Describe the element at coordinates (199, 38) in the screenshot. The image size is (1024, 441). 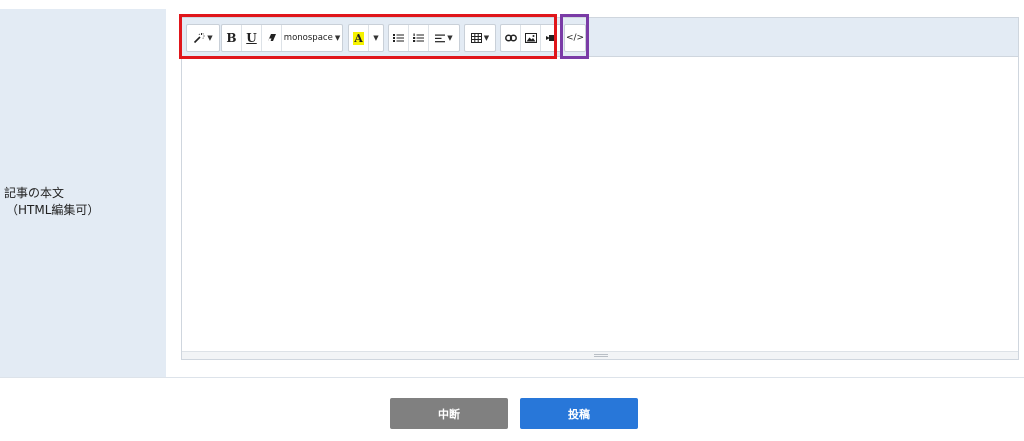
I see `magic-wand-icon` at that location.